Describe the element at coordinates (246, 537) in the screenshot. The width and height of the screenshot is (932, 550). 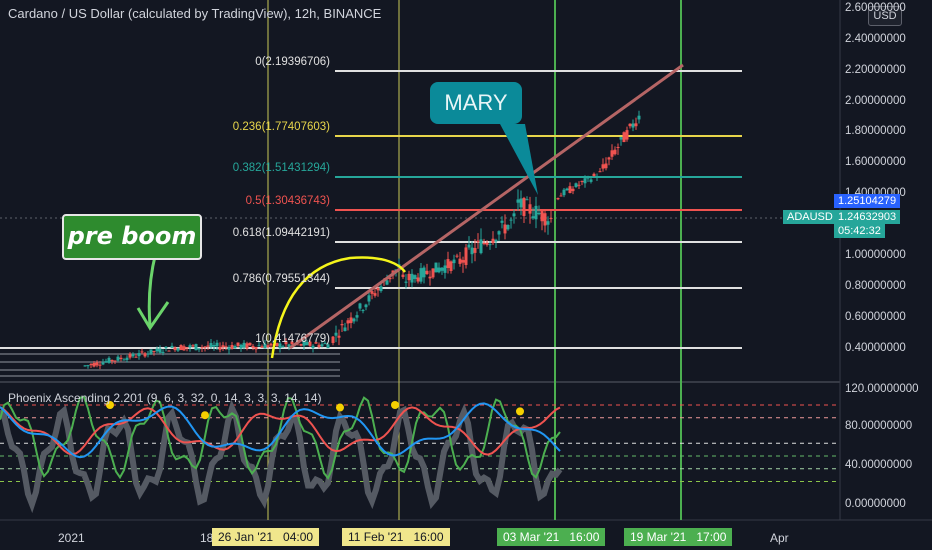
I see `date-label: 26 Jan '21` at that location.